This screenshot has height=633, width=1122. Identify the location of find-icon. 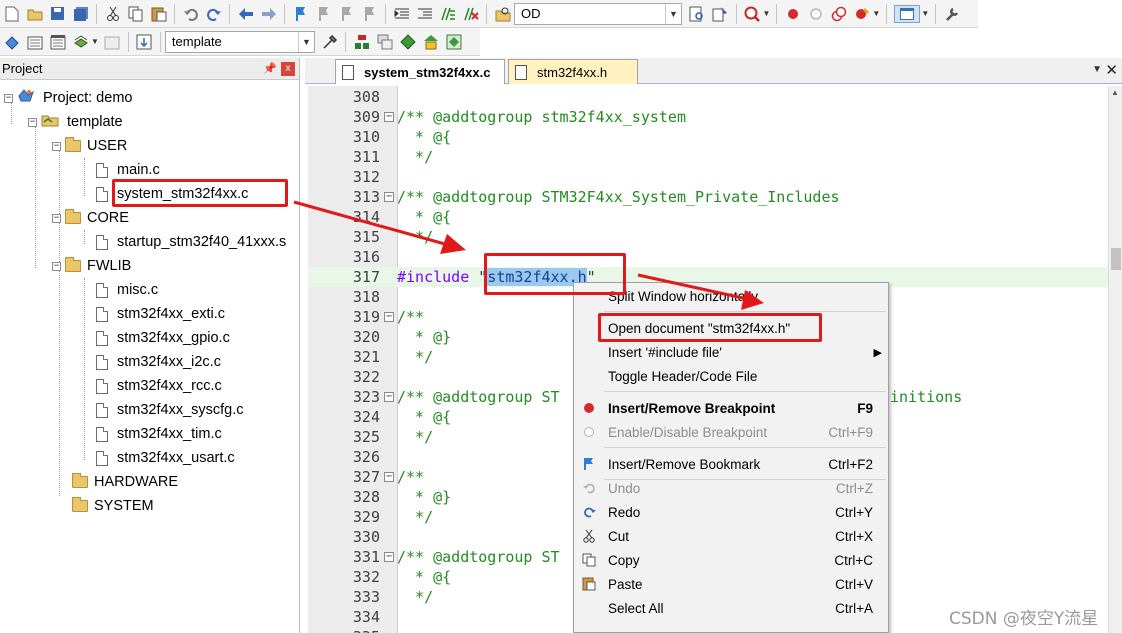
(697, 14).